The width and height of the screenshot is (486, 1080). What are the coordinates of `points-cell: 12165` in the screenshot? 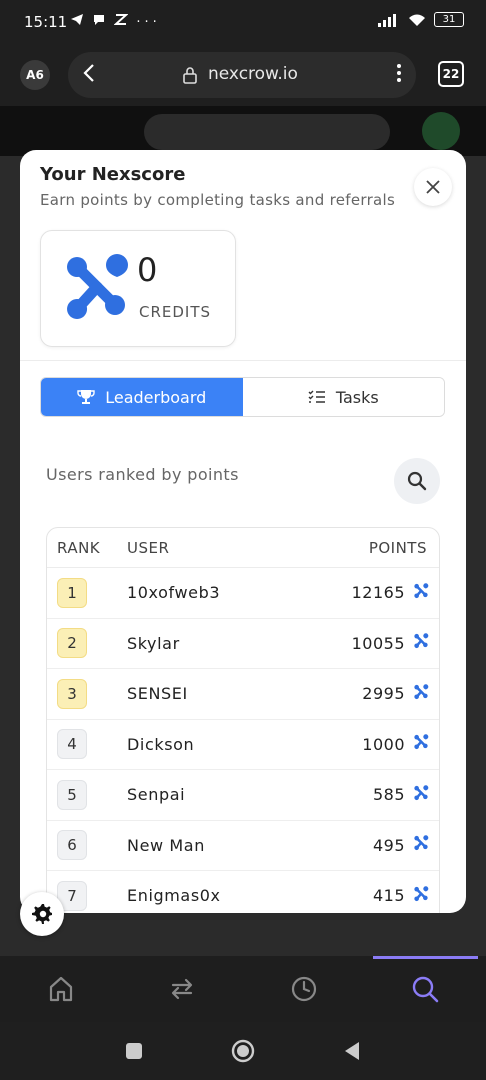 It's located at (379, 592).